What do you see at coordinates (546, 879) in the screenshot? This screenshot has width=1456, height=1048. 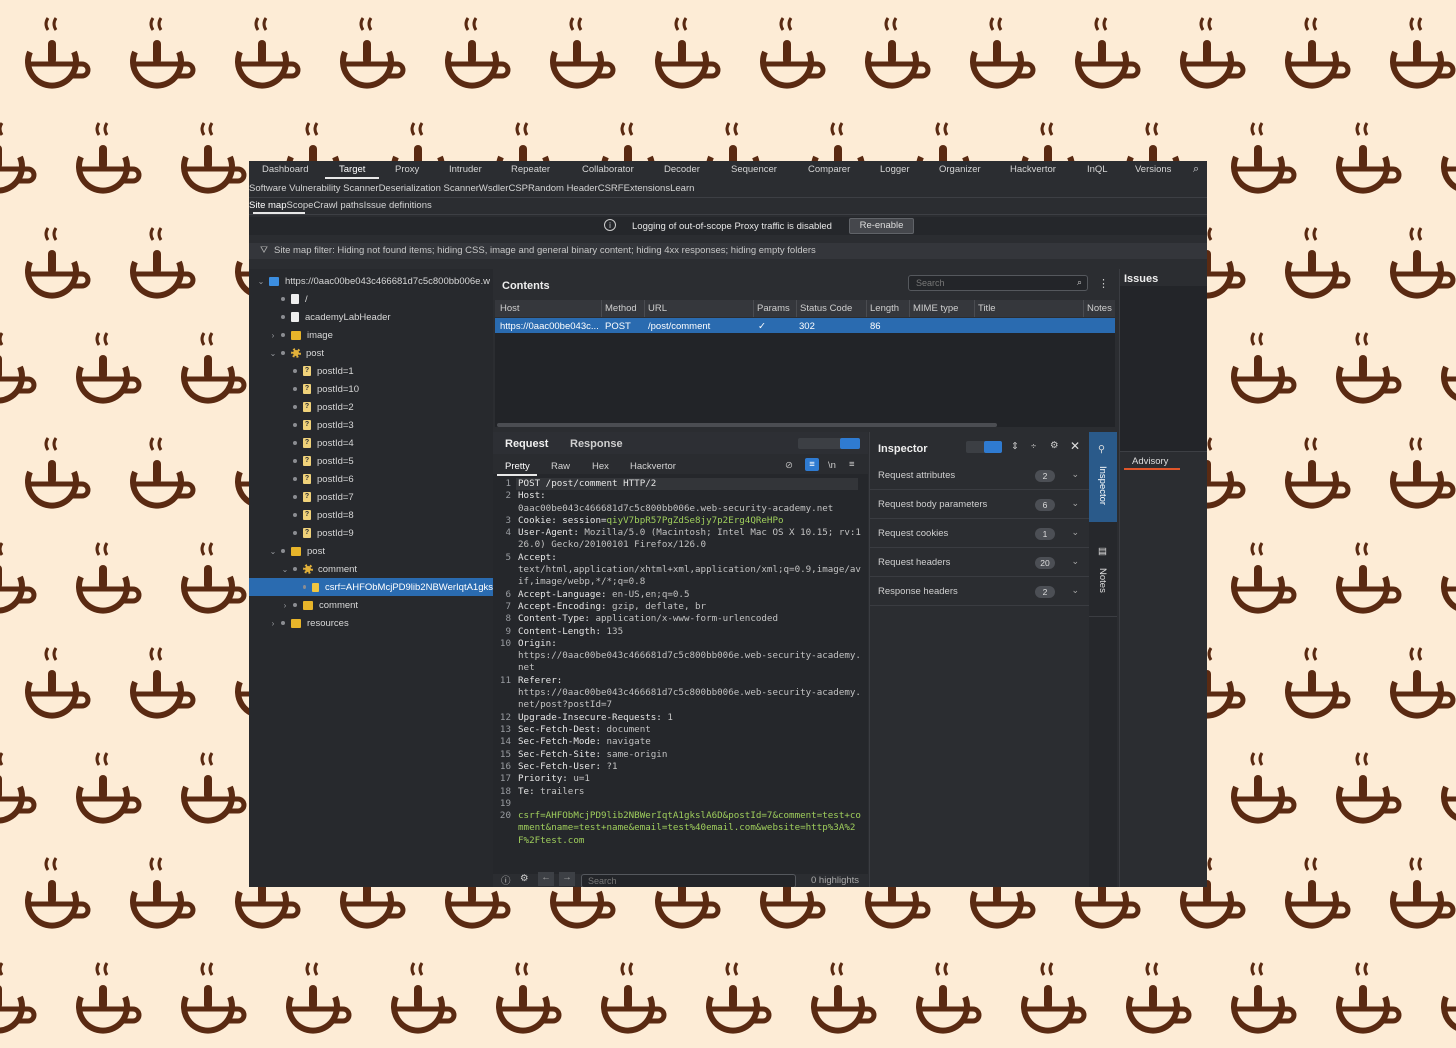 I see `previous-icon: ←` at bounding box center [546, 879].